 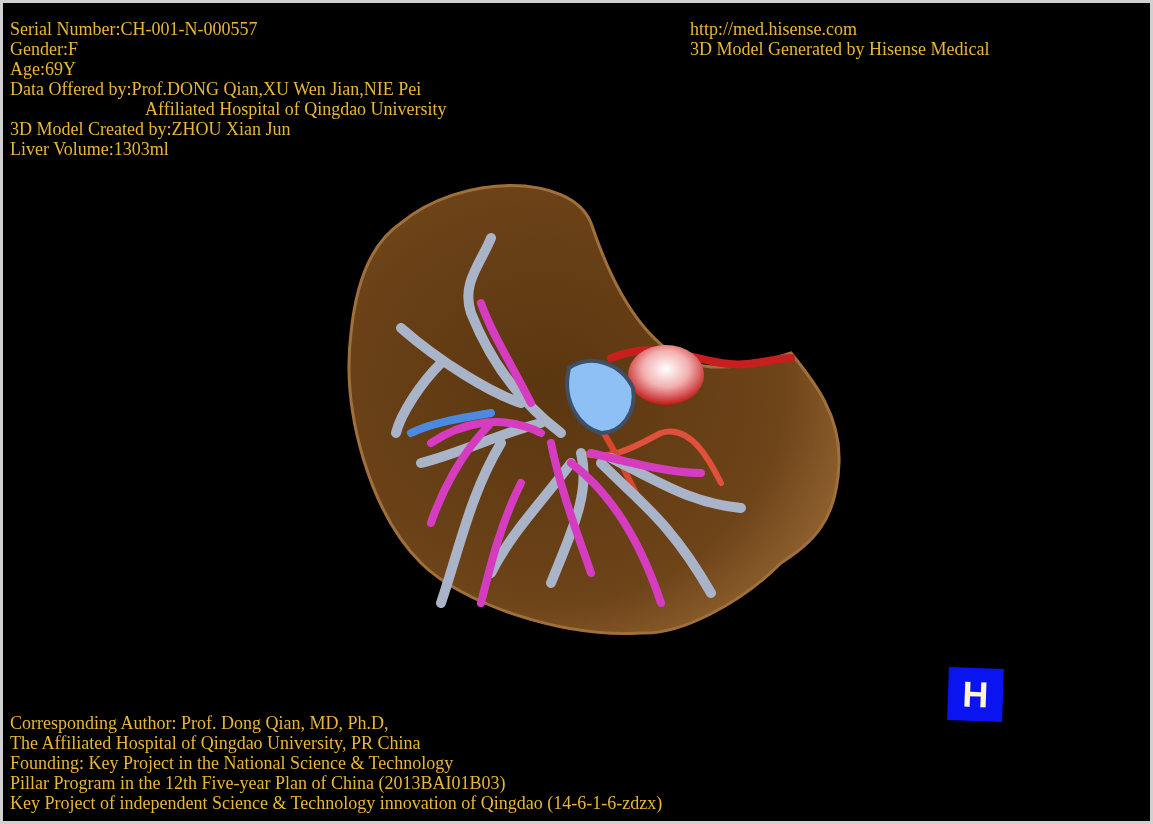 What do you see at coordinates (258, 783) in the screenshot?
I see `credit-text: Pillar Program in the 12th Five-year Plan of China (2013BAI01B03)` at bounding box center [258, 783].